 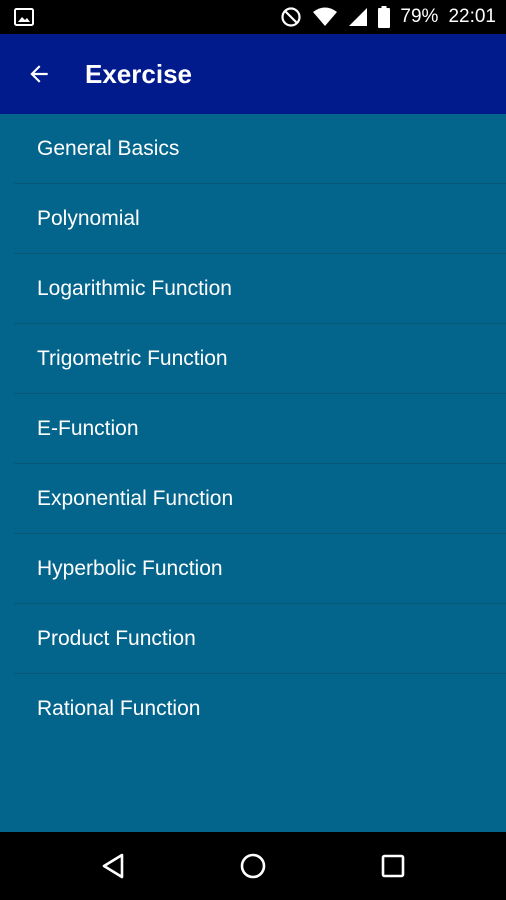 I want to click on list-item-label: Rational Function, so click(x=119, y=708).